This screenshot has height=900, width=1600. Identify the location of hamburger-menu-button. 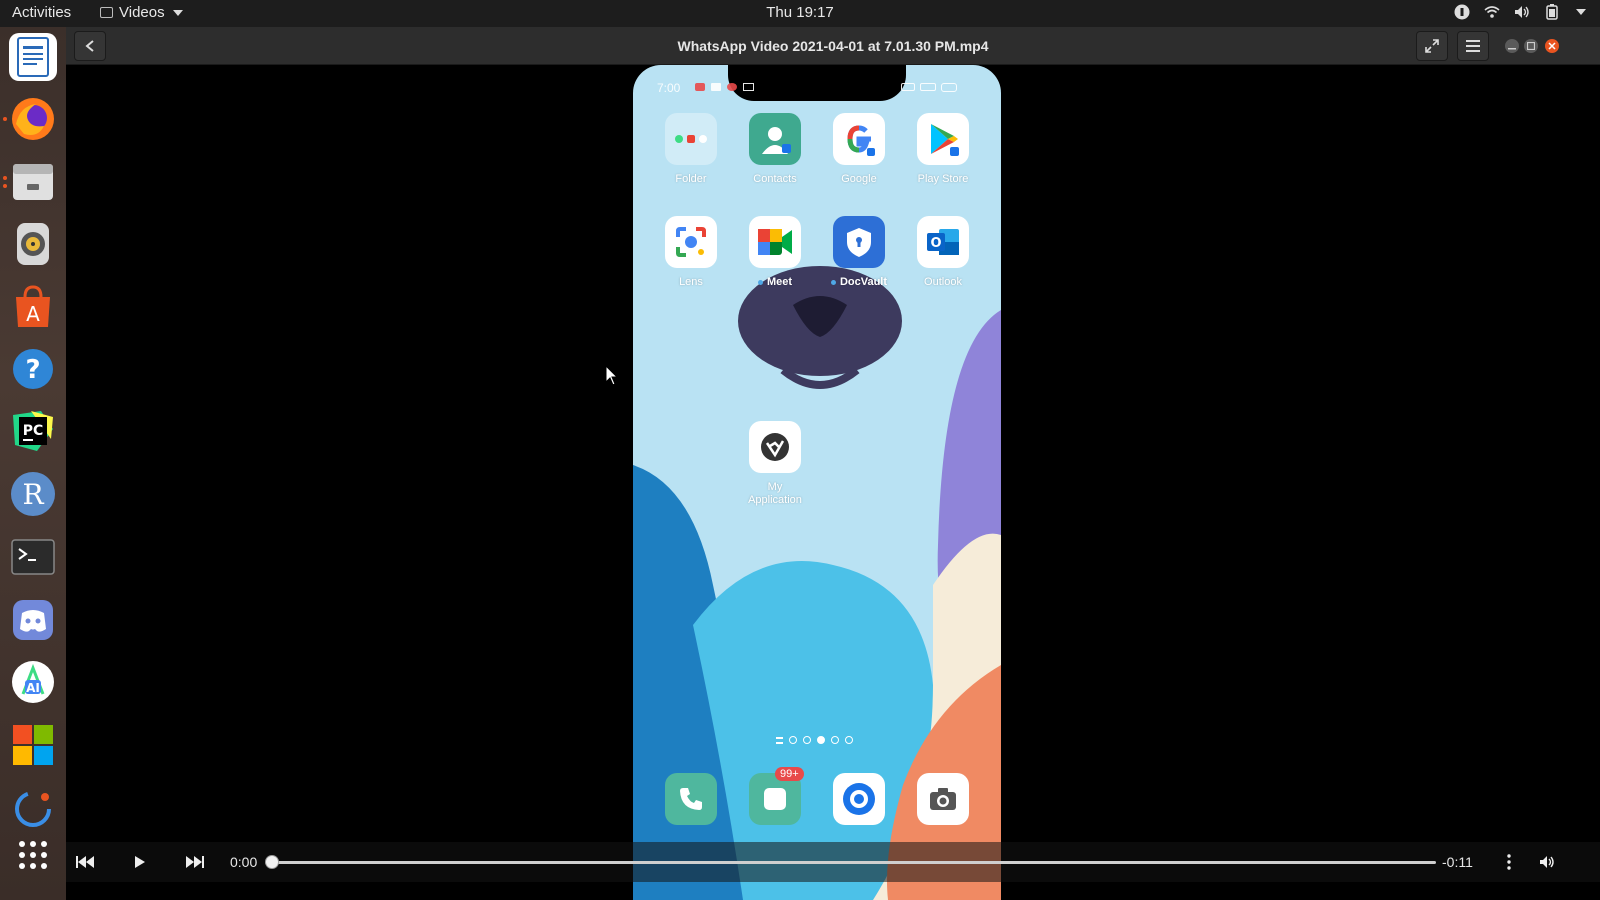
(1473, 46).